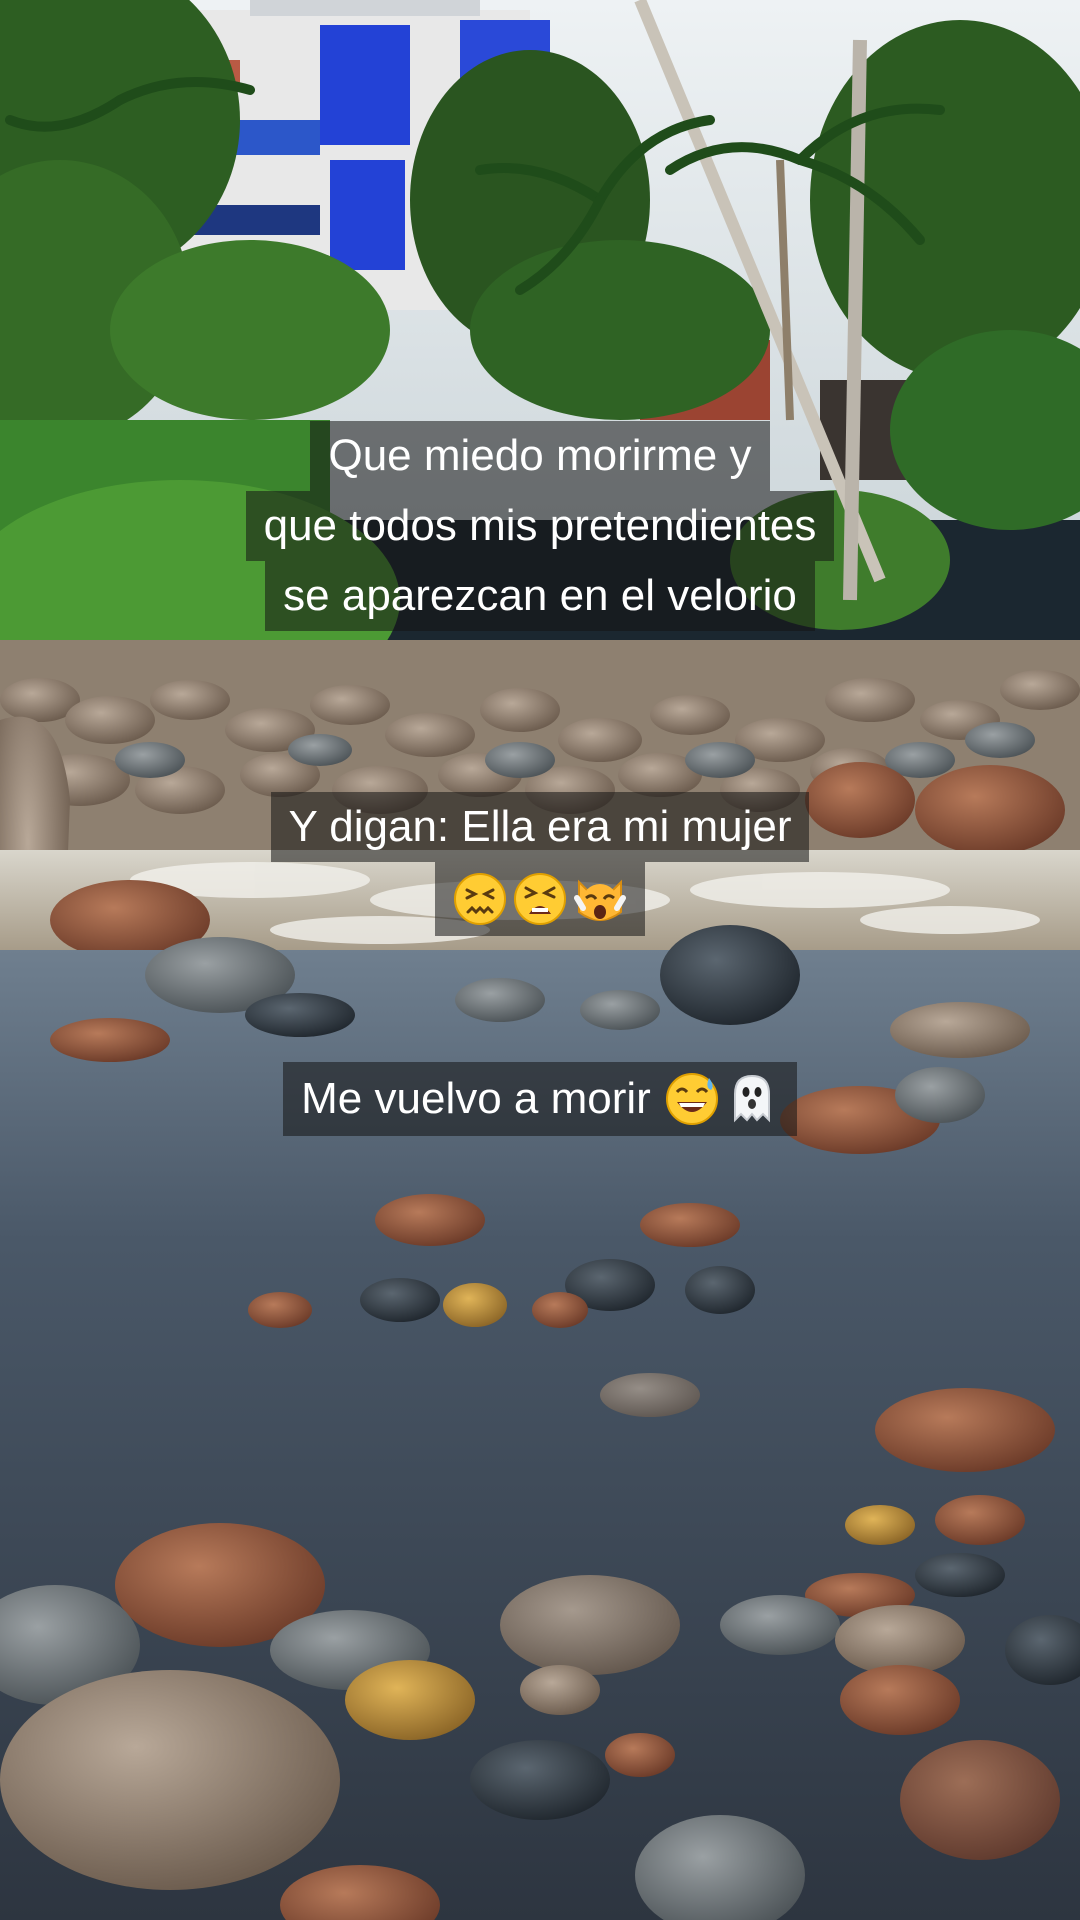 This screenshot has width=1080, height=1920. Describe the element at coordinates (600, 900) in the screenshot. I see `weary-cat-face-icon` at that location.